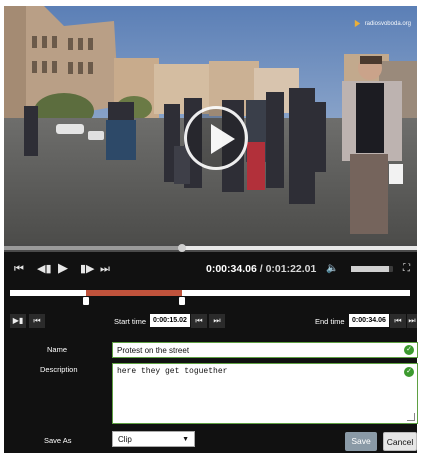 Image resolution: width=421 pixels, height=453 pixels. I want to click on clip-range-selection, so click(134, 293).